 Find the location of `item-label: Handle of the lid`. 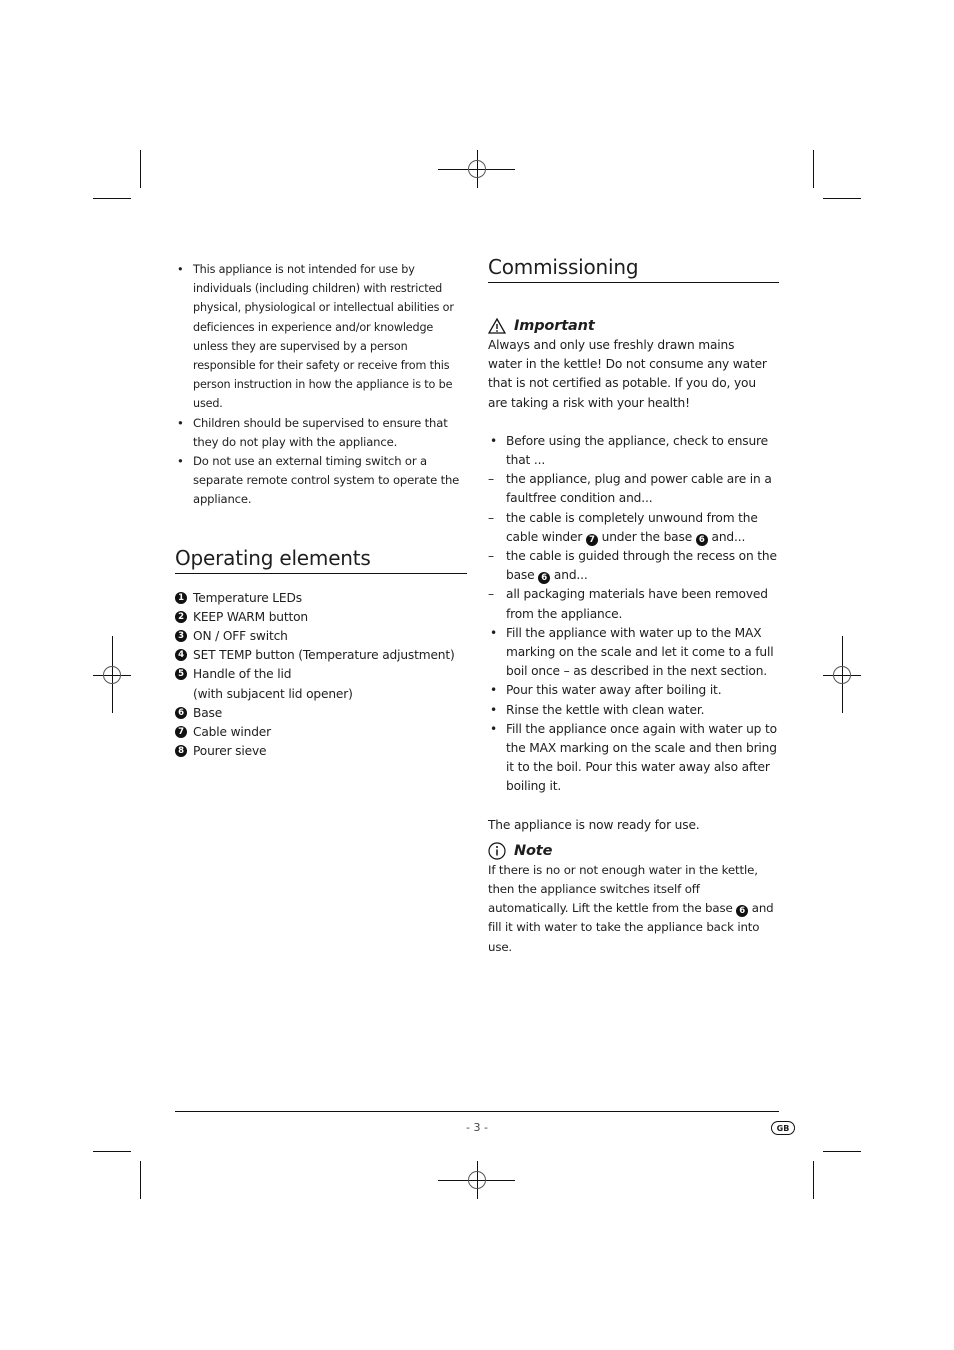

item-label: Handle of the lid is located at coordinates (242, 674).